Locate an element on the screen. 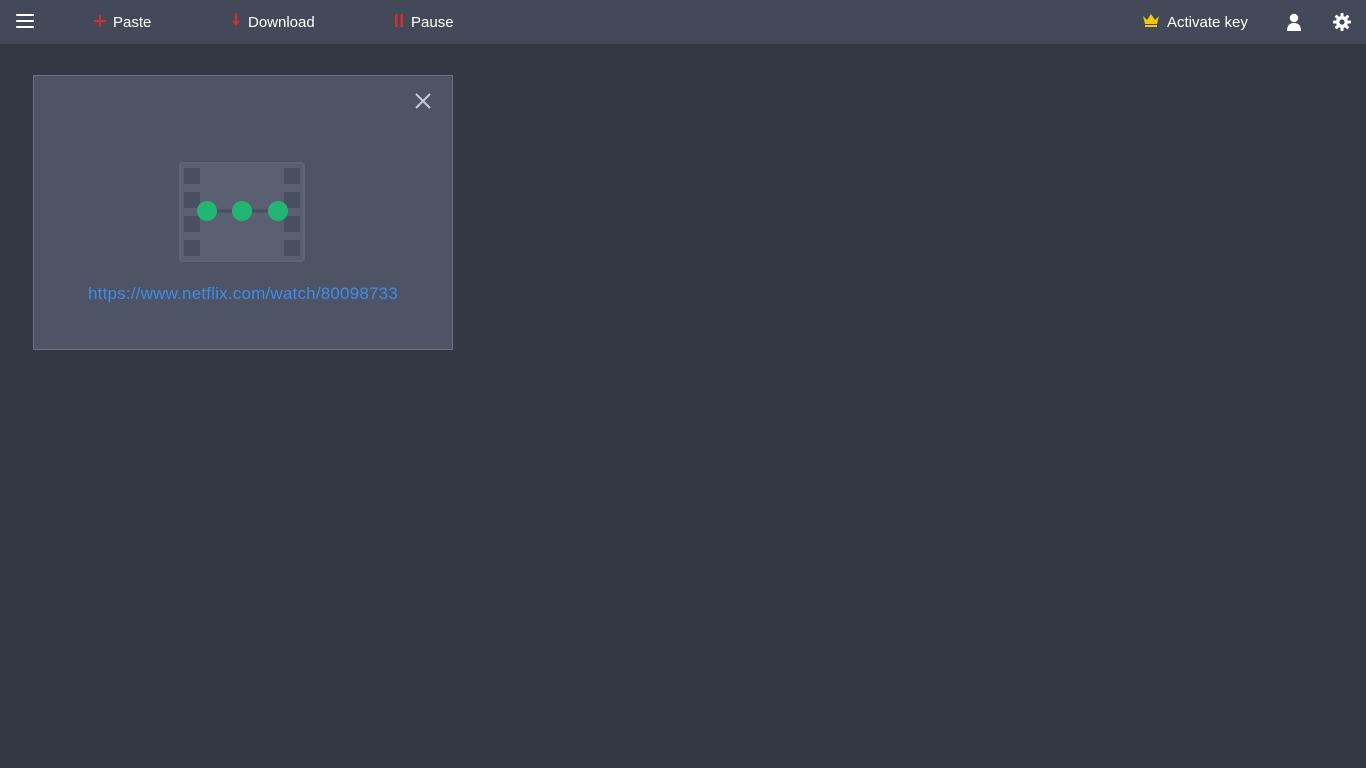 The height and width of the screenshot is (768, 1366). gear-icon is located at coordinates (1342, 22).